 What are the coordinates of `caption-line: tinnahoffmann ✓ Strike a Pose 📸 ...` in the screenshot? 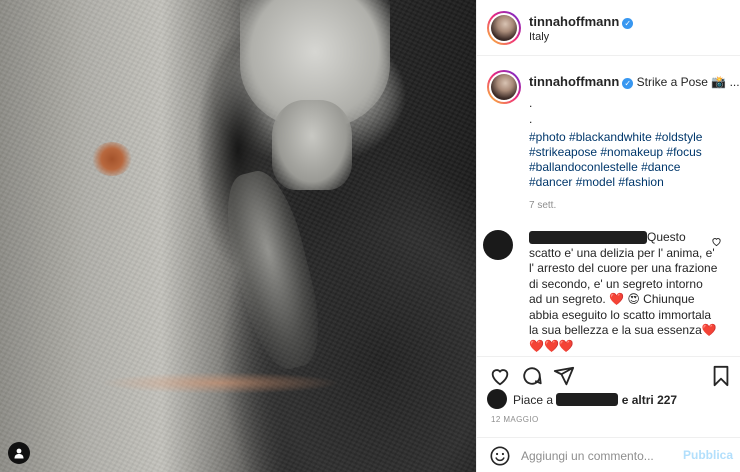 It's located at (634, 81).